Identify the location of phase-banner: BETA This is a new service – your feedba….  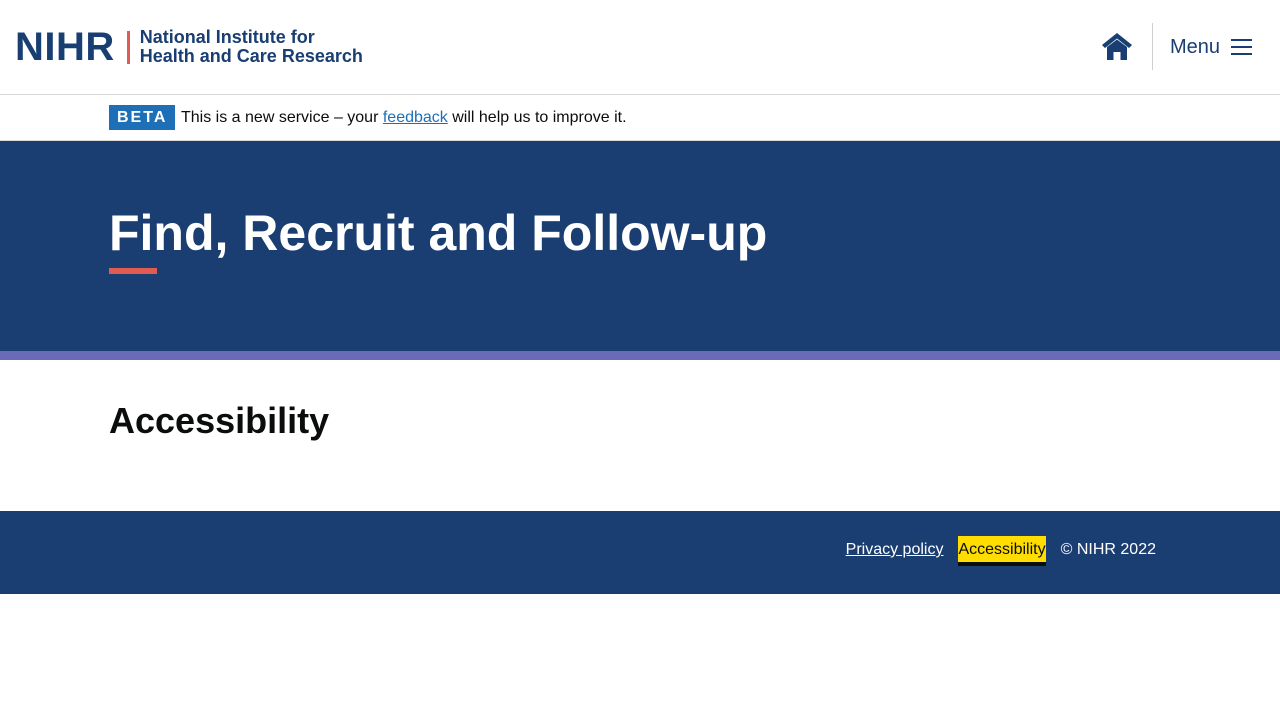
(640, 118).